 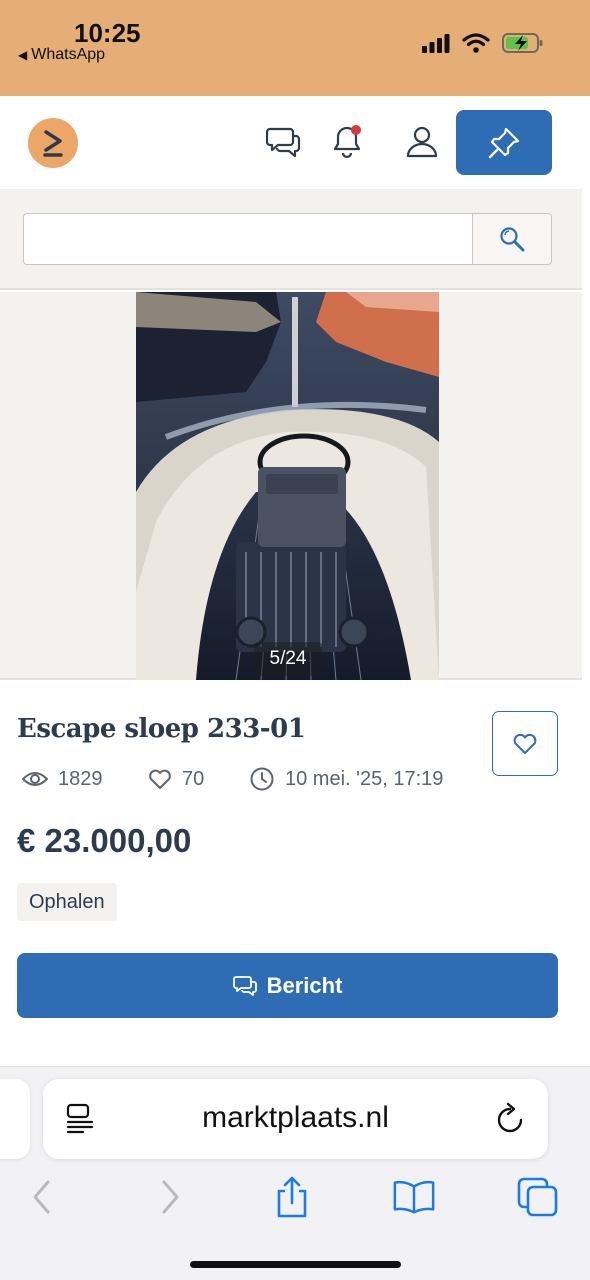 What do you see at coordinates (107, 33) in the screenshot?
I see `status-time: 10:25` at bounding box center [107, 33].